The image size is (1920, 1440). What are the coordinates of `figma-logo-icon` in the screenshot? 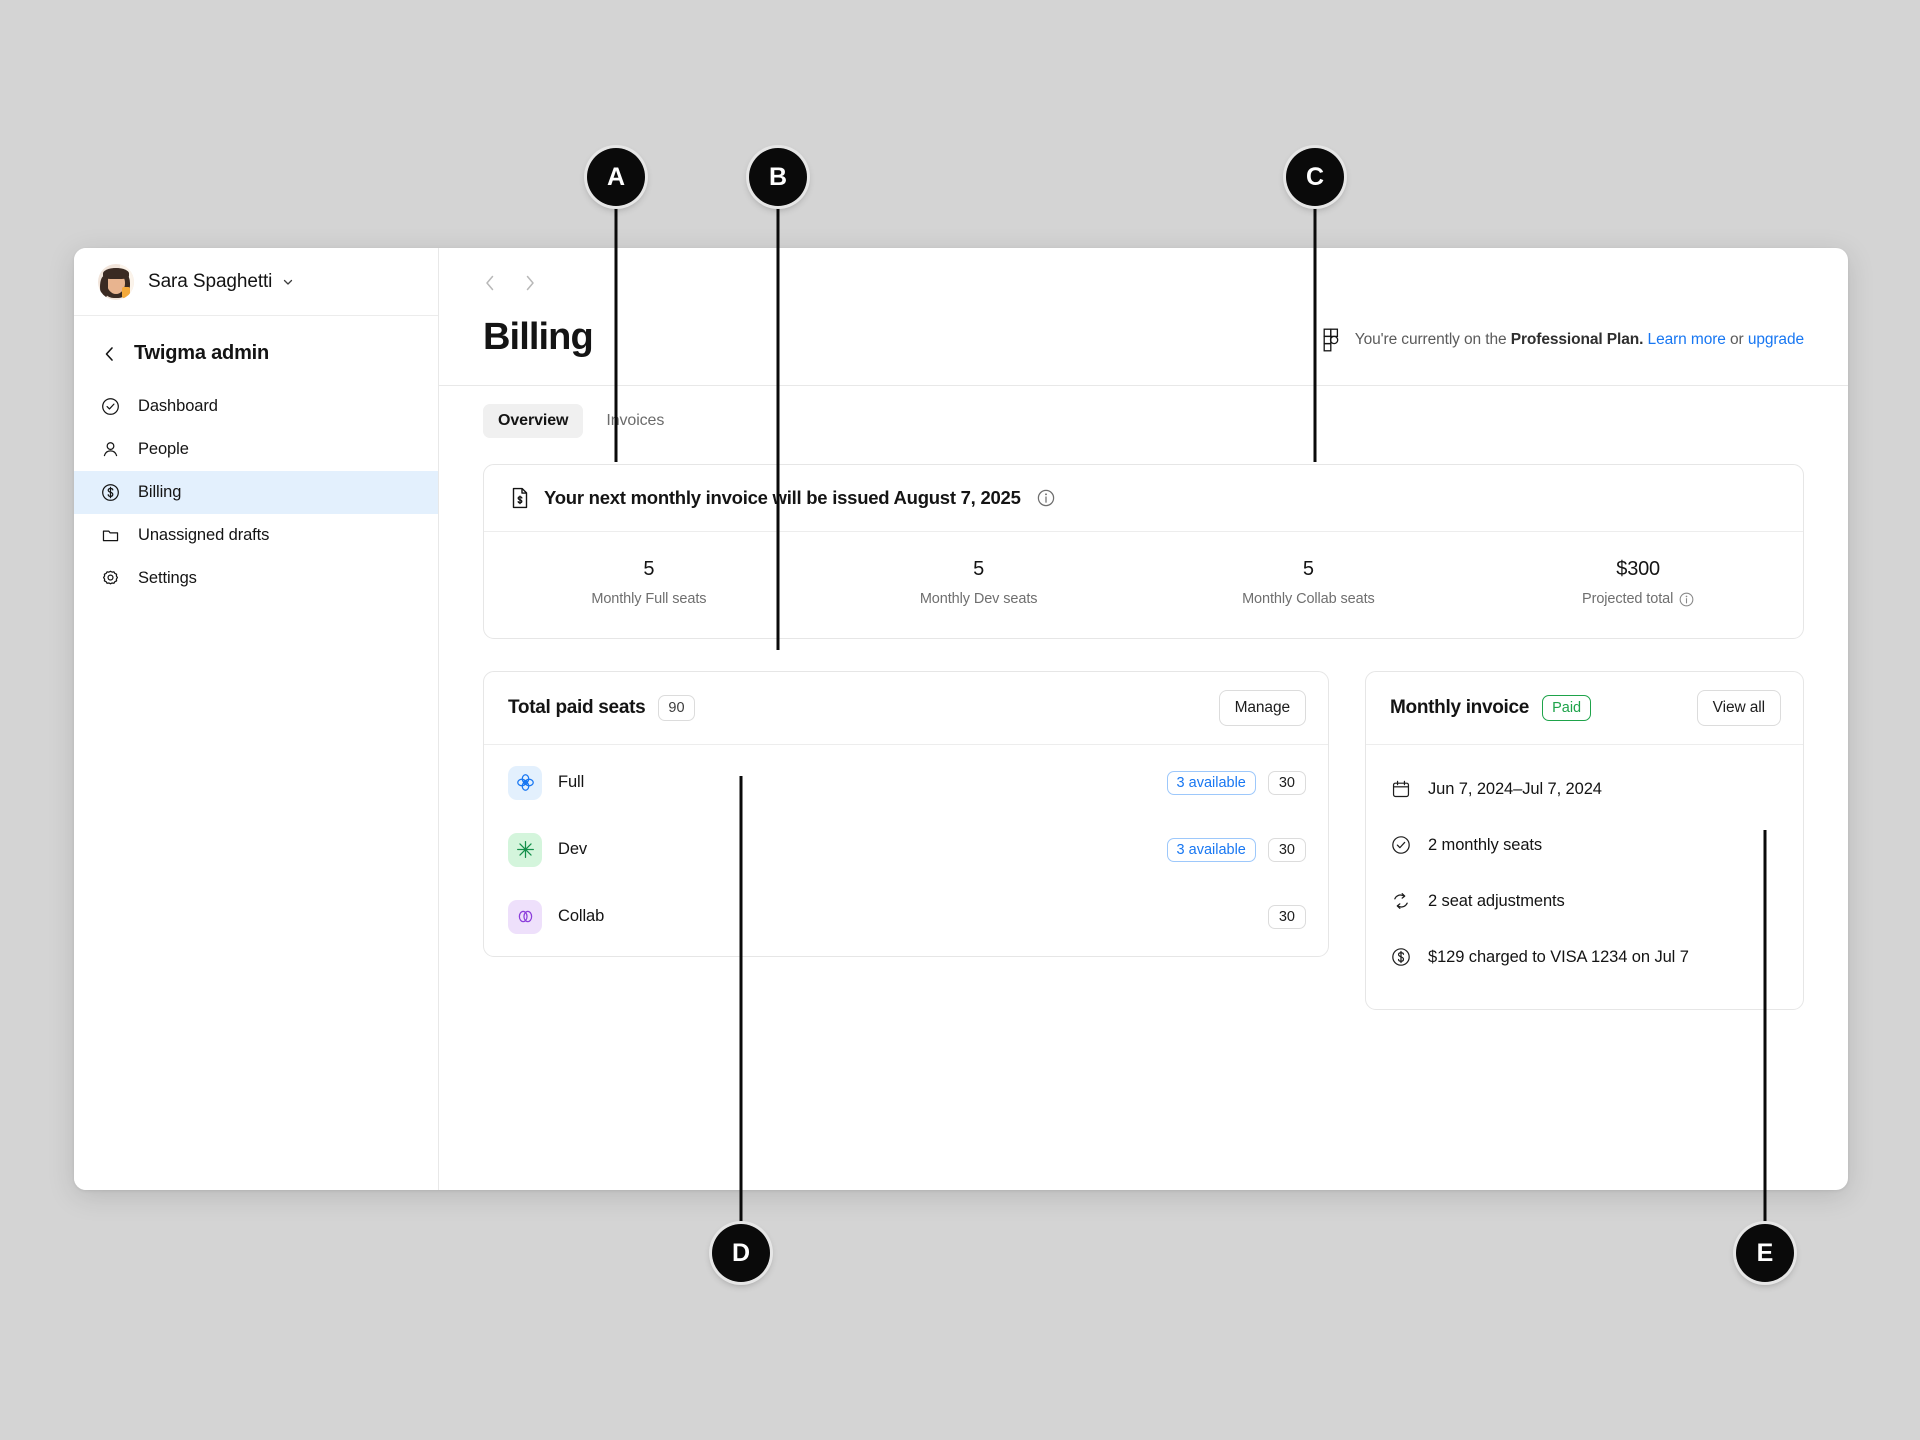 It's located at (1332, 340).